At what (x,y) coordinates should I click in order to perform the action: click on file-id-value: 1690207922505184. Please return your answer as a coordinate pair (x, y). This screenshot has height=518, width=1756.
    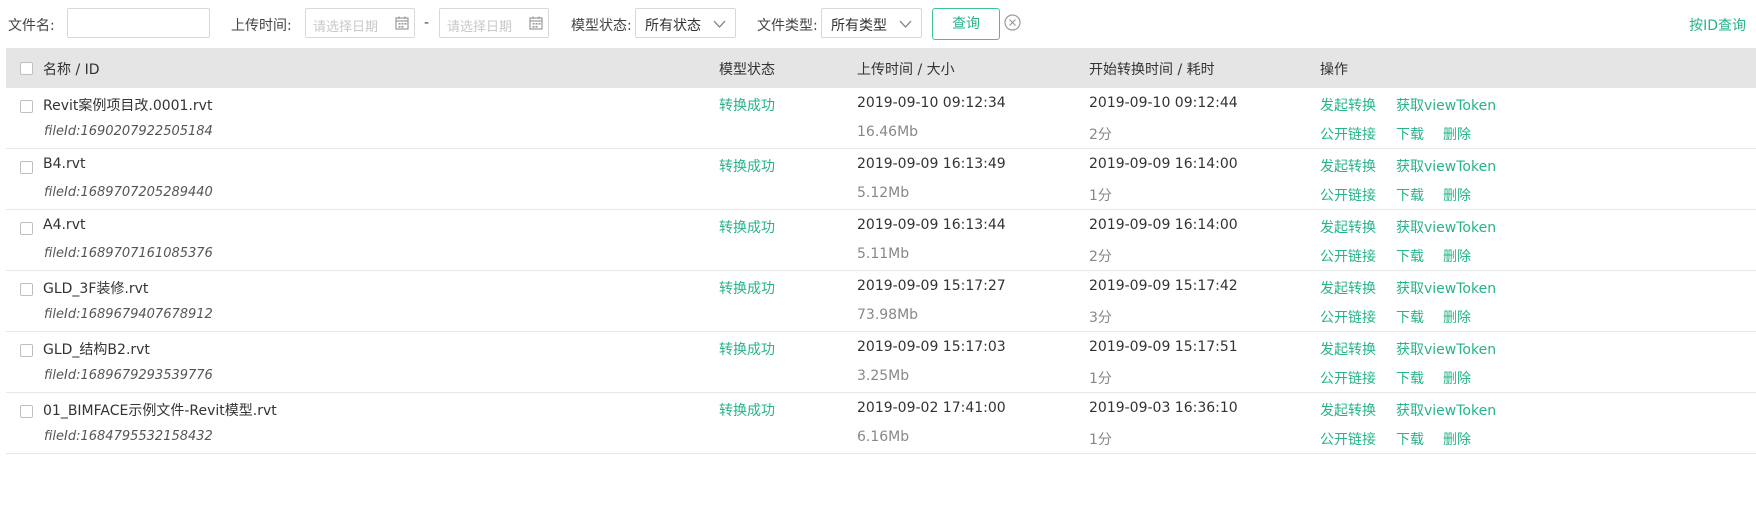
    Looking at the image, I should click on (146, 131).